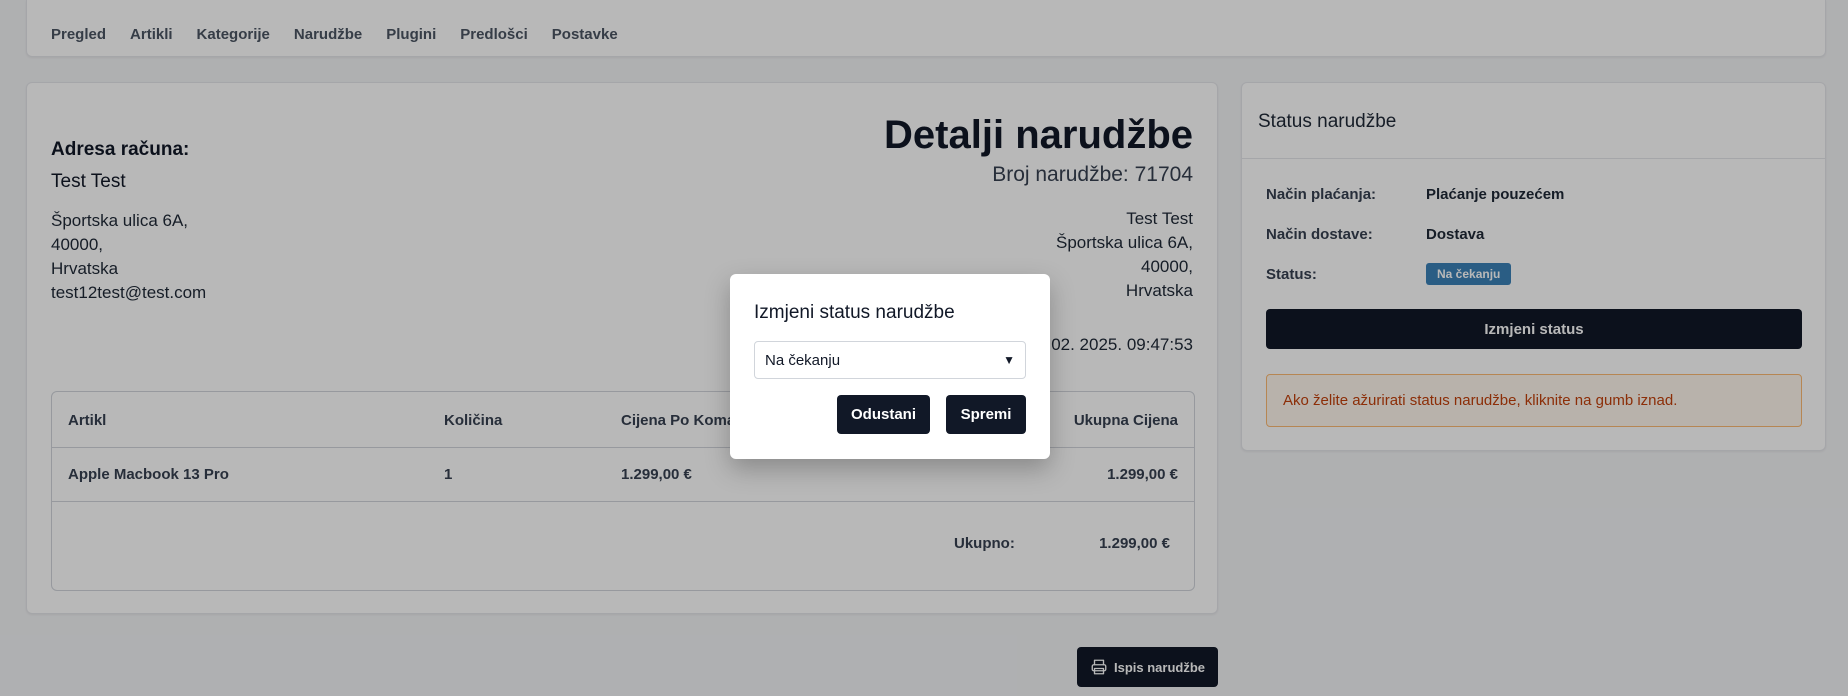 Image resolution: width=1848 pixels, height=696 pixels. I want to click on modal-title: Izmjeni status narudžbe, so click(854, 312).